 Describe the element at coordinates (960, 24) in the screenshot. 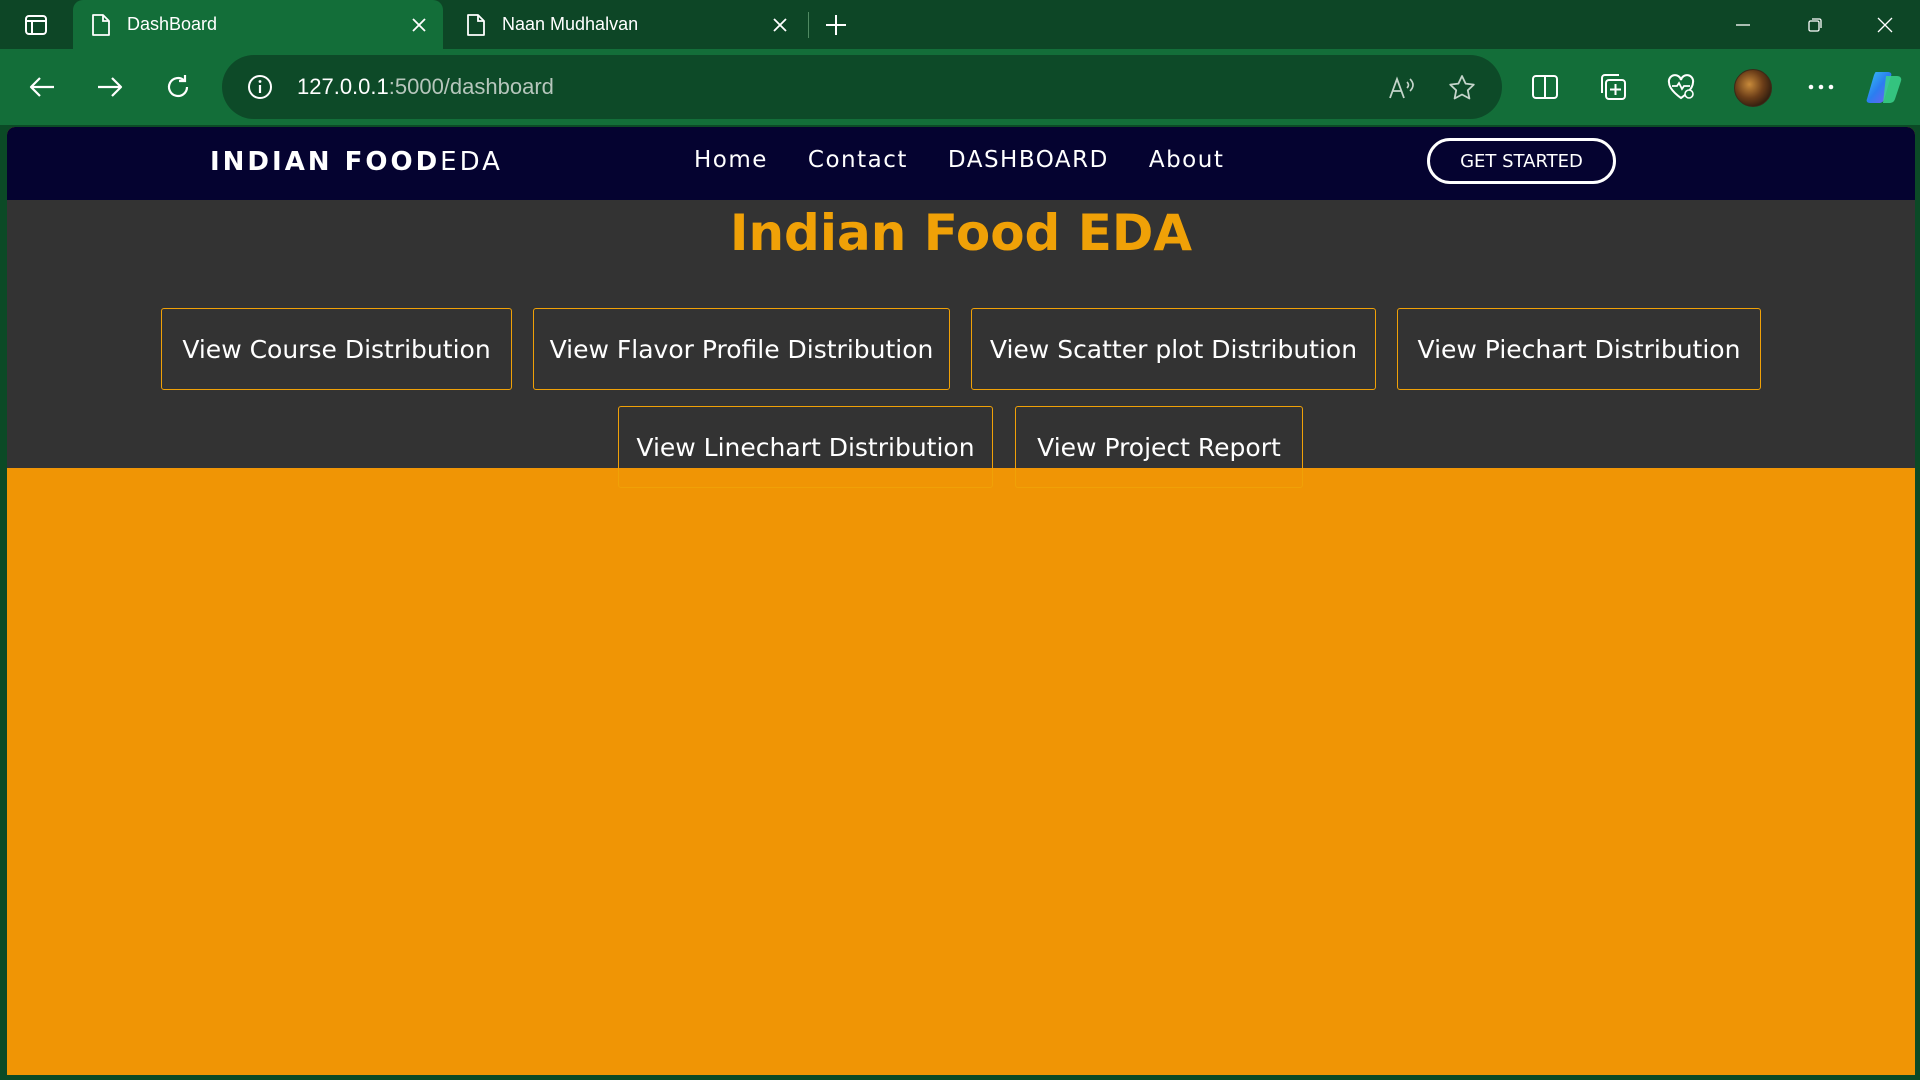

I see `browser-tab-bar: DashBoard Naan Mudhalvan` at that location.